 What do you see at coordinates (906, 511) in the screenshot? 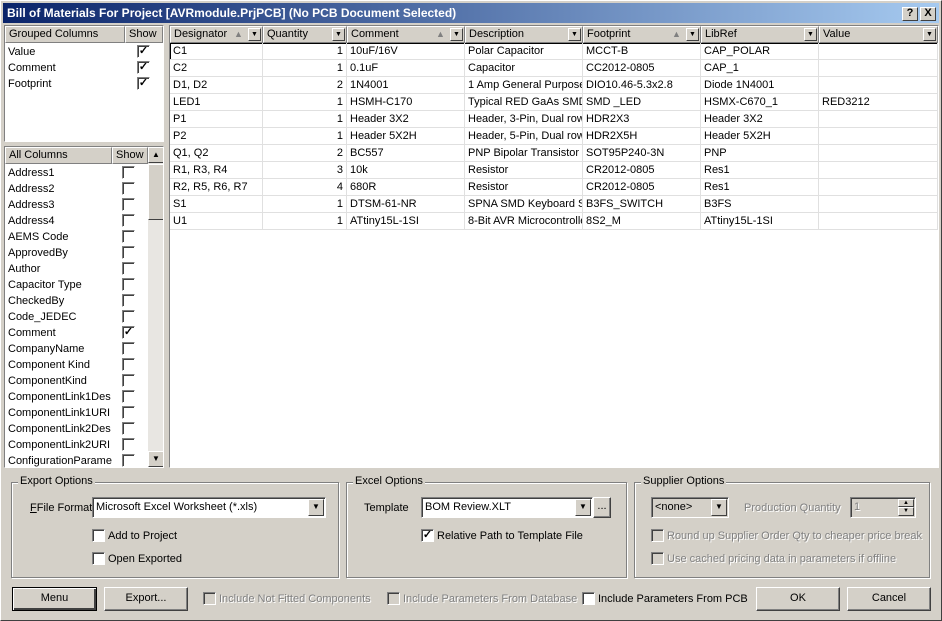
I see `spin-down-icon: ▼` at bounding box center [906, 511].